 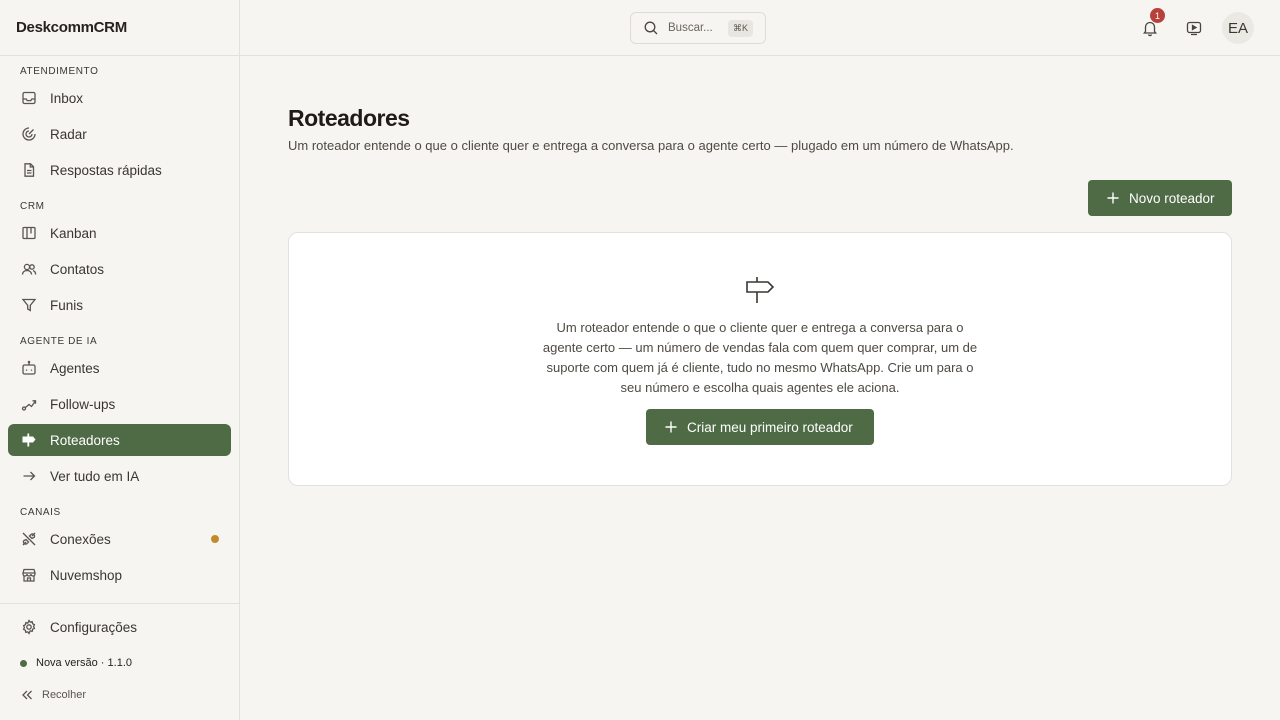 What do you see at coordinates (349, 118) in the screenshot?
I see `page-title: Roteadores` at bounding box center [349, 118].